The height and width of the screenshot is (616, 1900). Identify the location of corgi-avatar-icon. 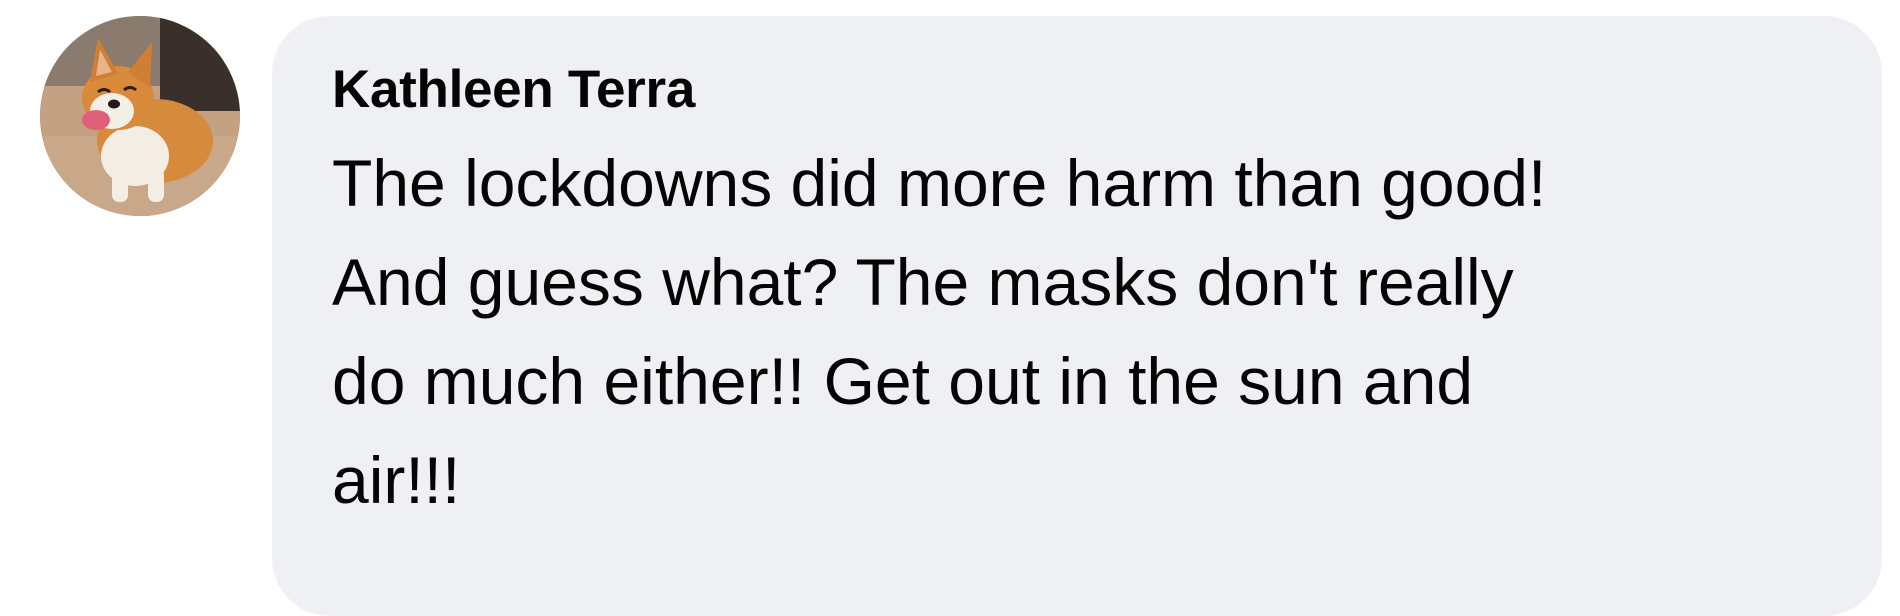
(140, 116).